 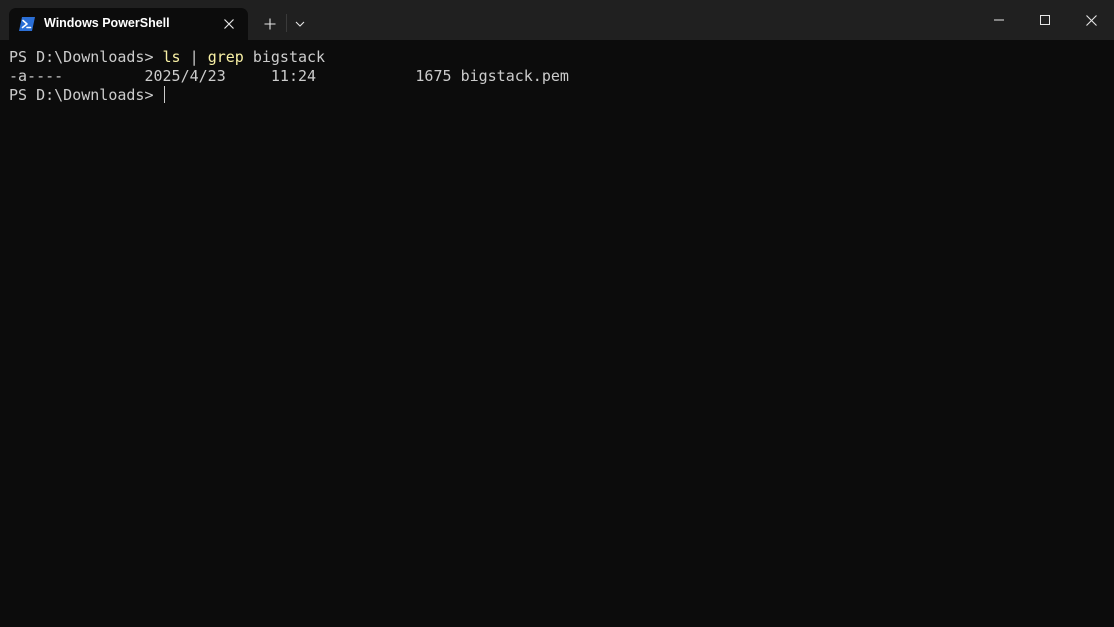 What do you see at coordinates (999, 20) in the screenshot?
I see `minimize-icon` at bounding box center [999, 20].